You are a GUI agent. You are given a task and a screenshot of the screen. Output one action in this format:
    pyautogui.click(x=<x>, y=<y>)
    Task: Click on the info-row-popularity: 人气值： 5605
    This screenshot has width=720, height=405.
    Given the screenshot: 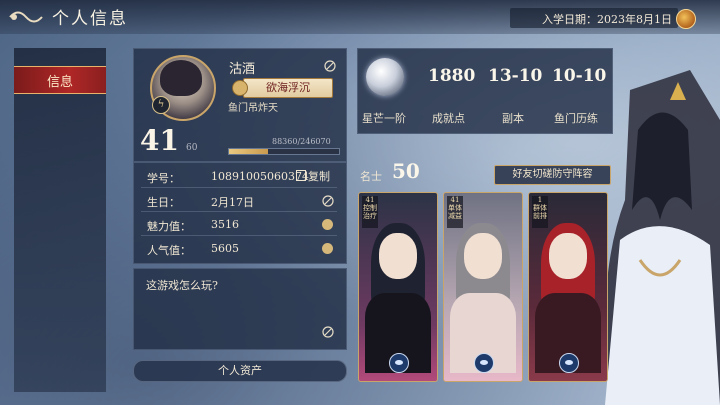 What is the action you would take?
    pyautogui.click(x=239, y=248)
    